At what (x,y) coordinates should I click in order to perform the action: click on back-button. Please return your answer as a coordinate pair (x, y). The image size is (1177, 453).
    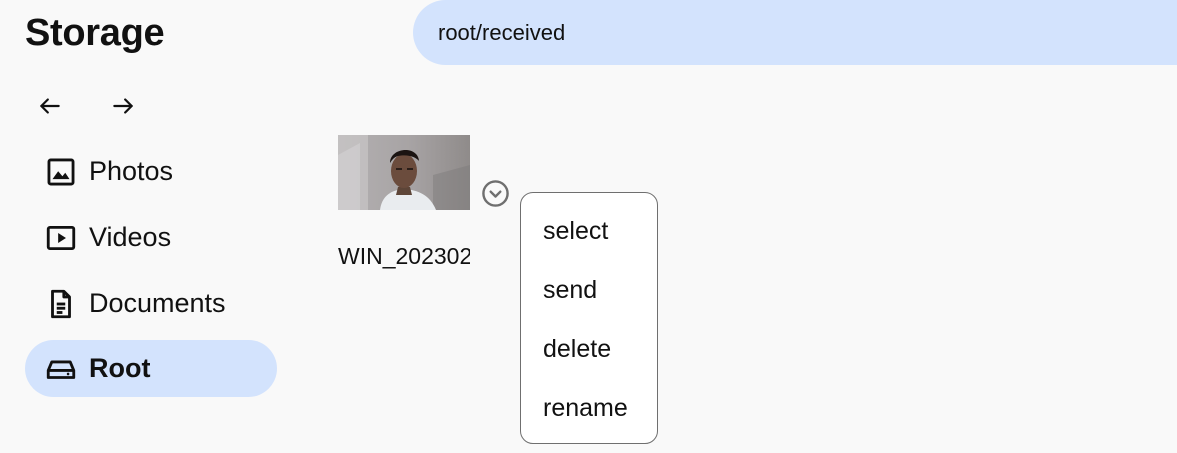
    Looking at the image, I should click on (50, 106).